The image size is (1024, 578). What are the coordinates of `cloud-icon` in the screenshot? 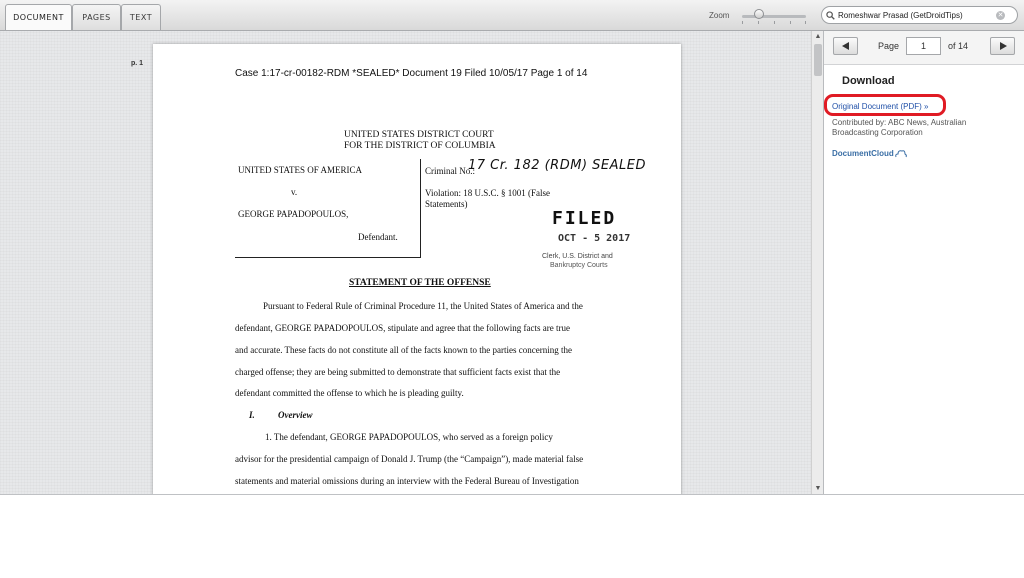 It's located at (901, 154).